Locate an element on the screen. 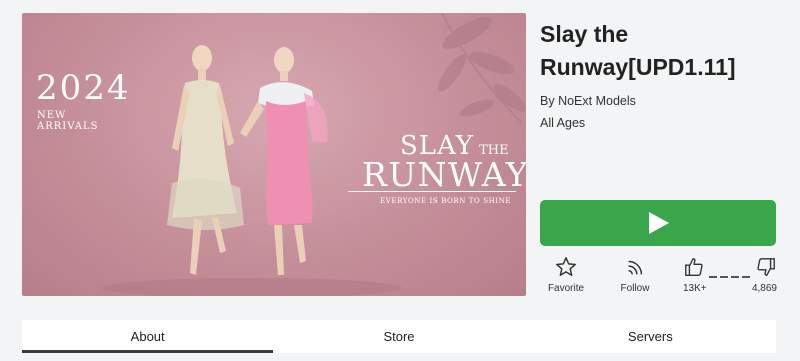 The height and width of the screenshot is (361, 800). age-rating: All Ages is located at coordinates (563, 123).